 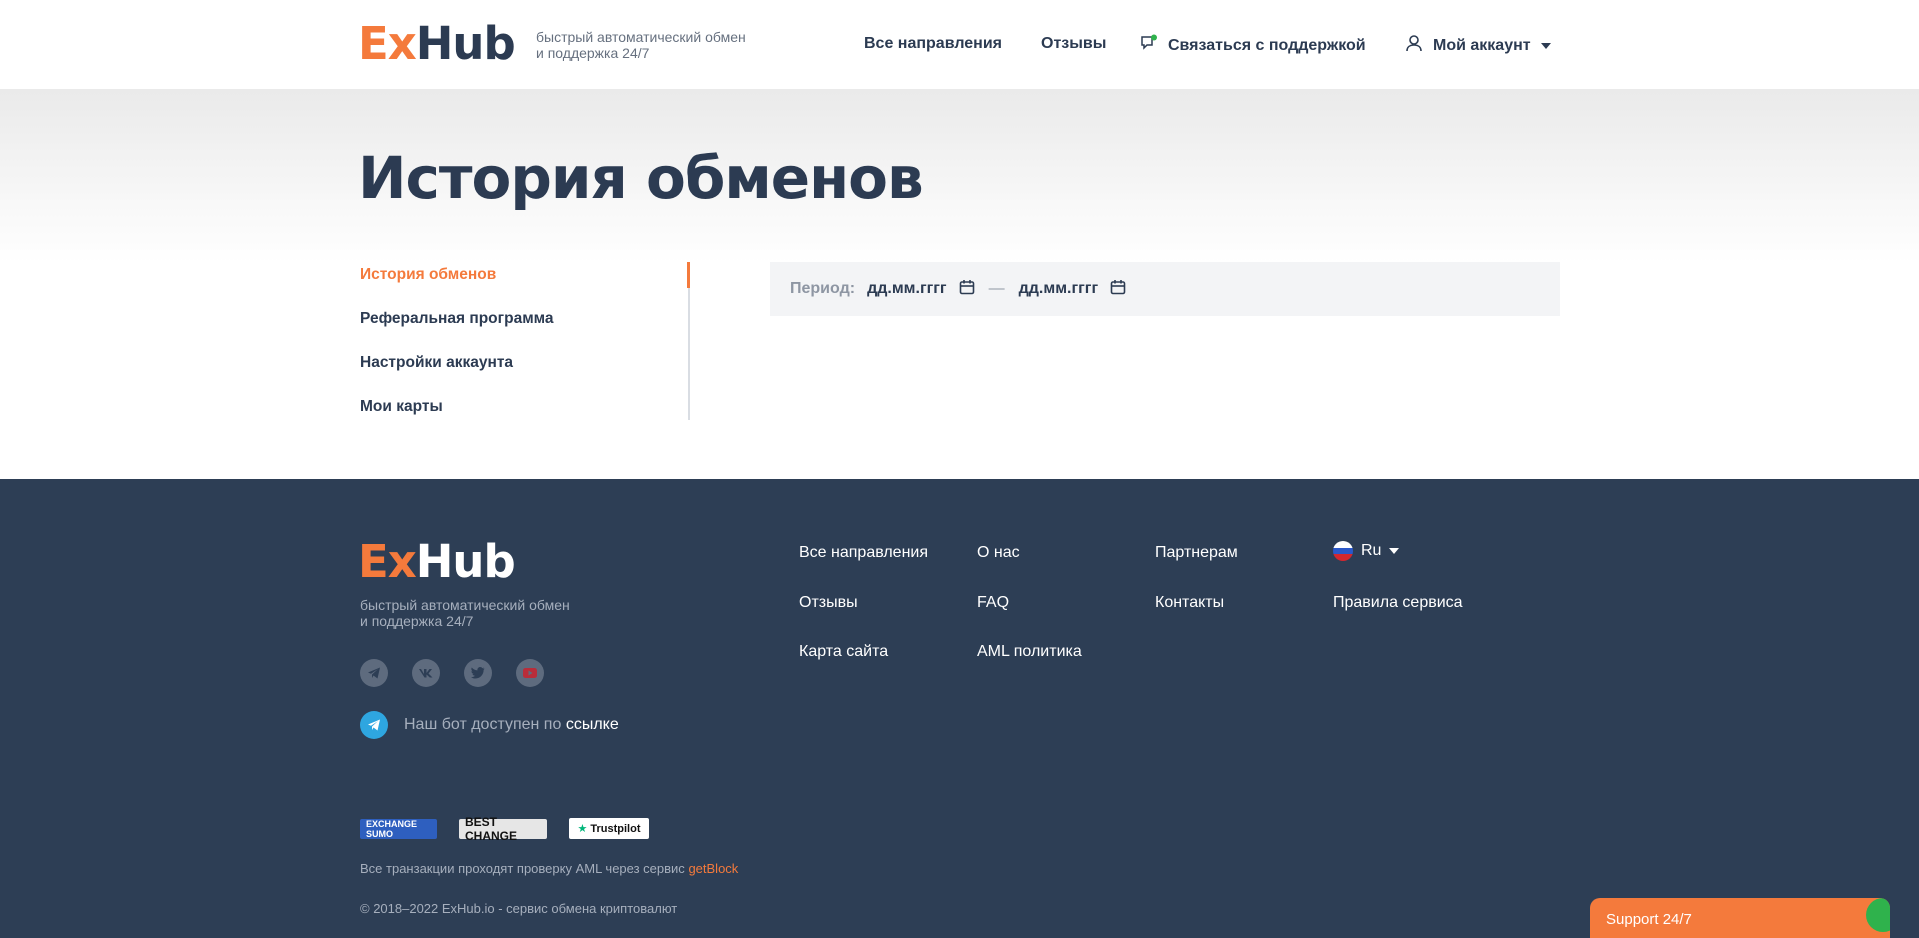 I want to click on footer-link-about: О нас, so click(x=998, y=553).